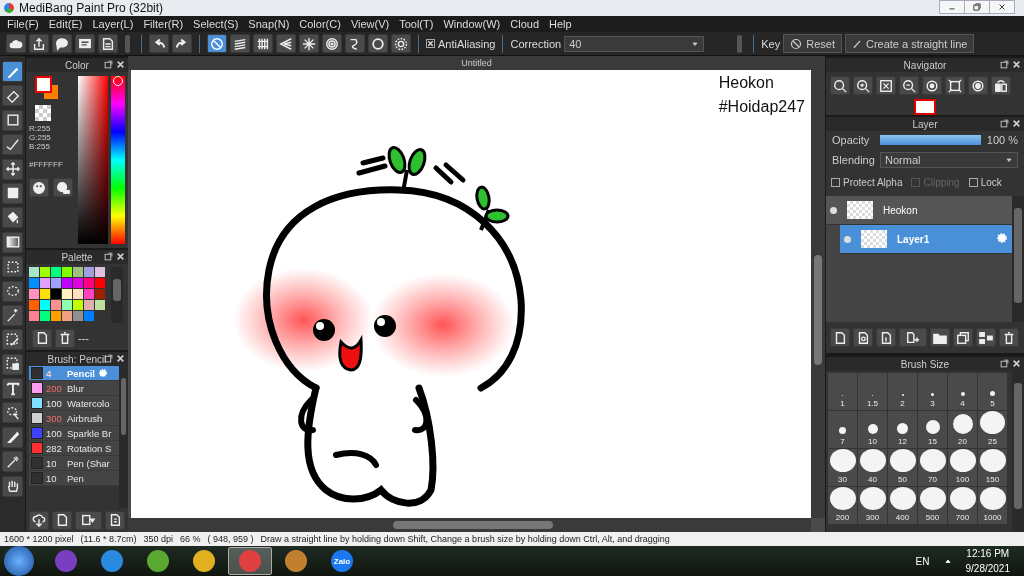  Describe the element at coordinates (416, 24) in the screenshot. I see `menu-item: Tool(T)` at that location.